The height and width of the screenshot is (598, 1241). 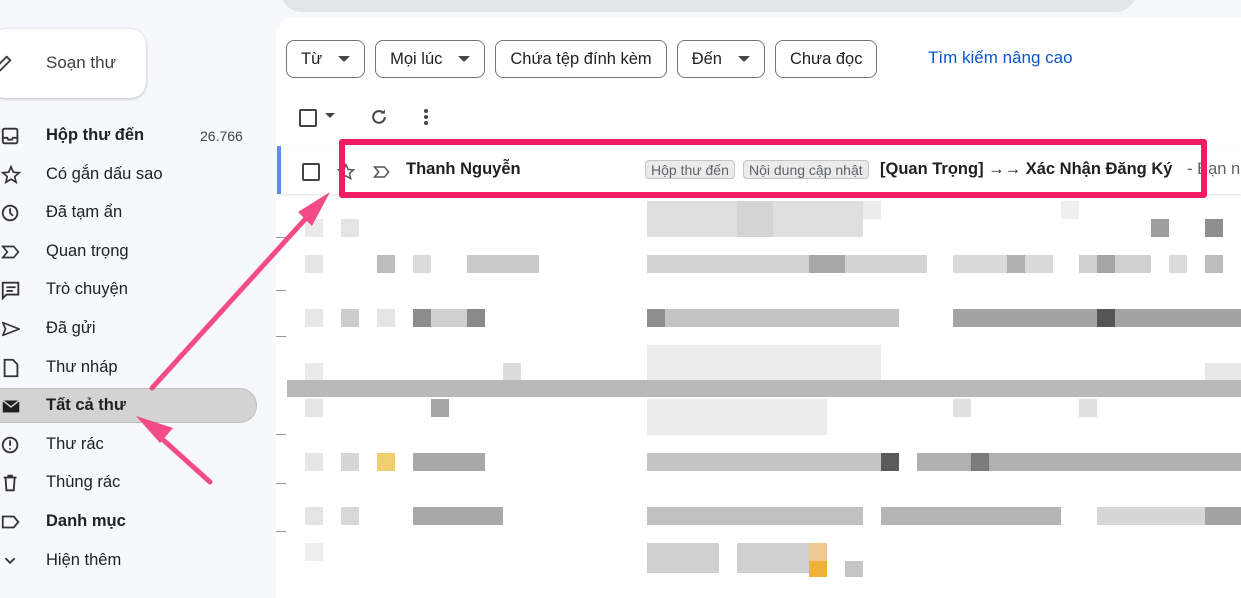 I want to click on sidebar-item-label: Đã gửi, so click(x=71, y=327).